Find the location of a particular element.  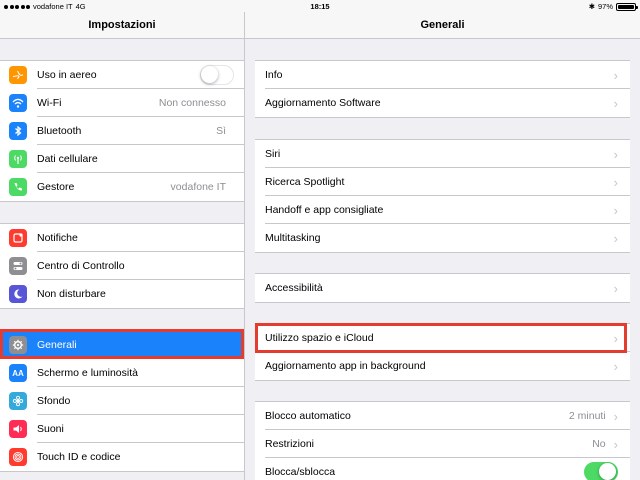

sidebar-item-label: Schermo e luminosità is located at coordinates (87, 373).